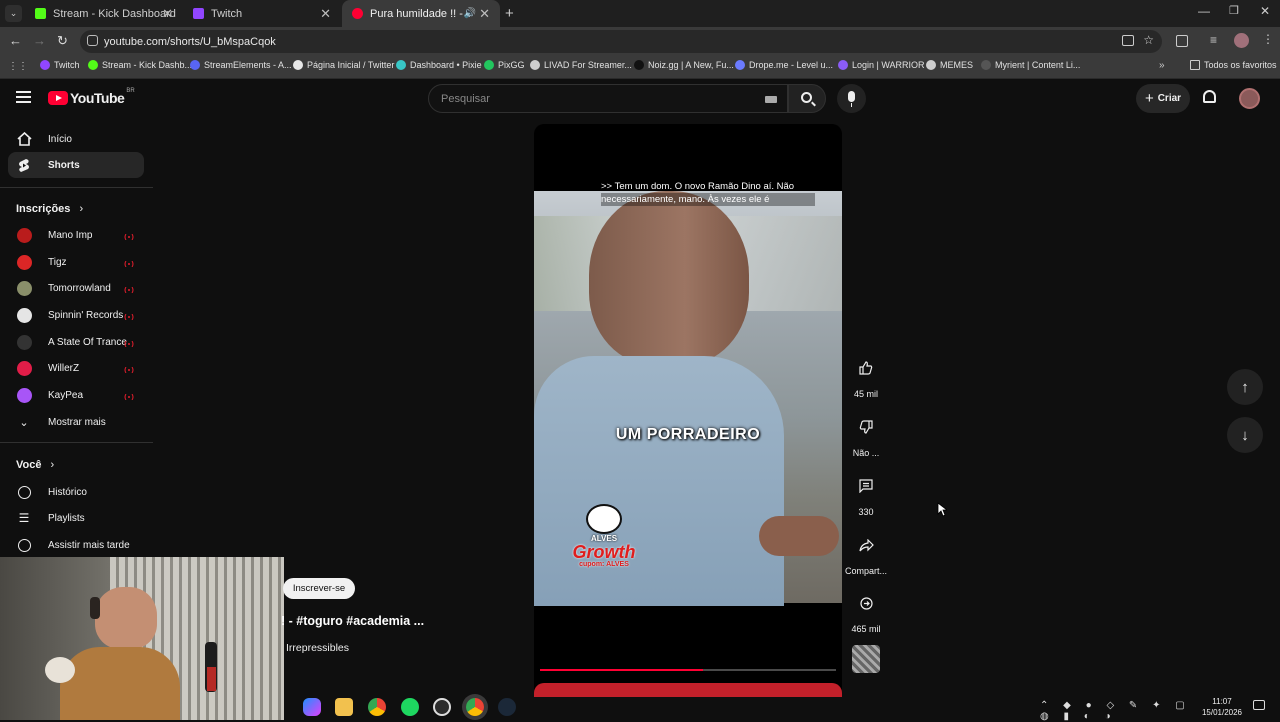 This screenshot has height=722, width=1280. Describe the element at coordinates (504, 65) in the screenshot. I see `bookmark-item: PixGG` at that location.